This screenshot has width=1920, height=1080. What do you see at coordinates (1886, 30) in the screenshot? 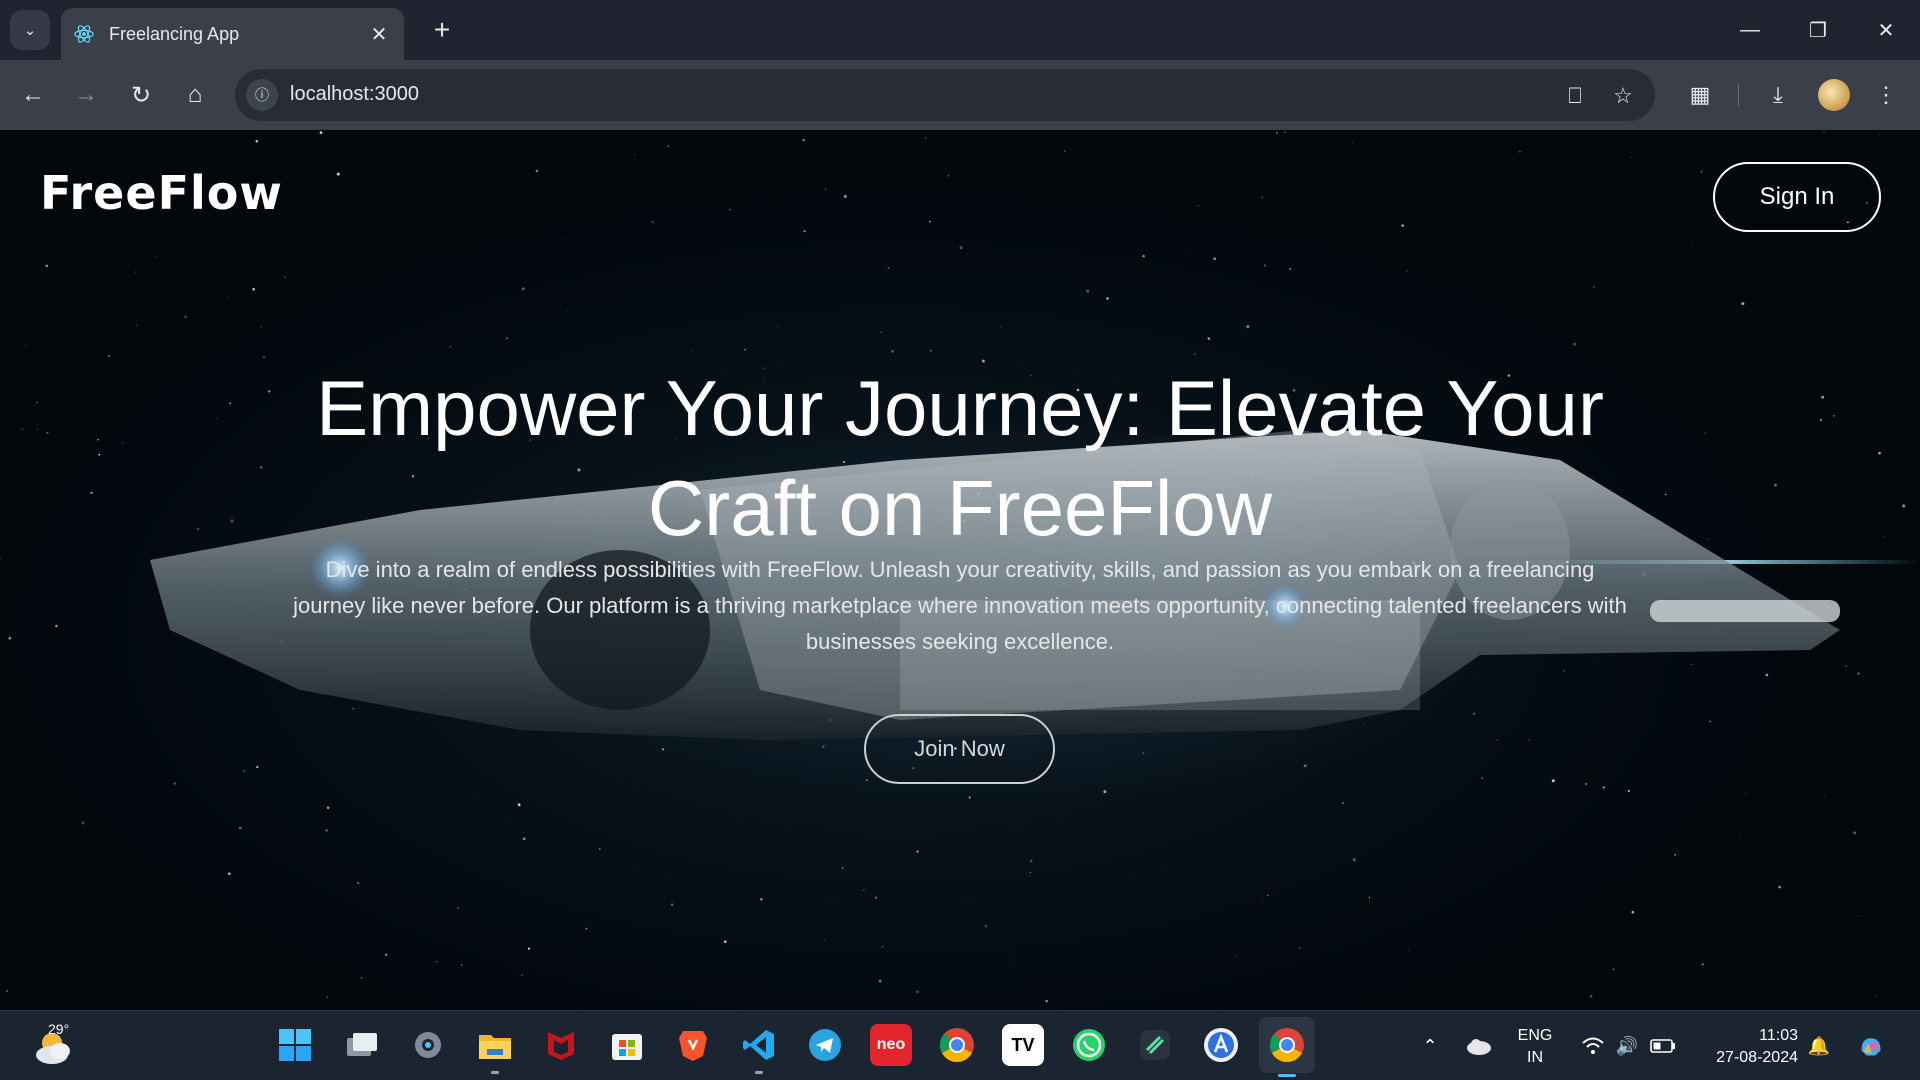
I see `close-window-icon: ✕` at bounding box center [1886, 30].